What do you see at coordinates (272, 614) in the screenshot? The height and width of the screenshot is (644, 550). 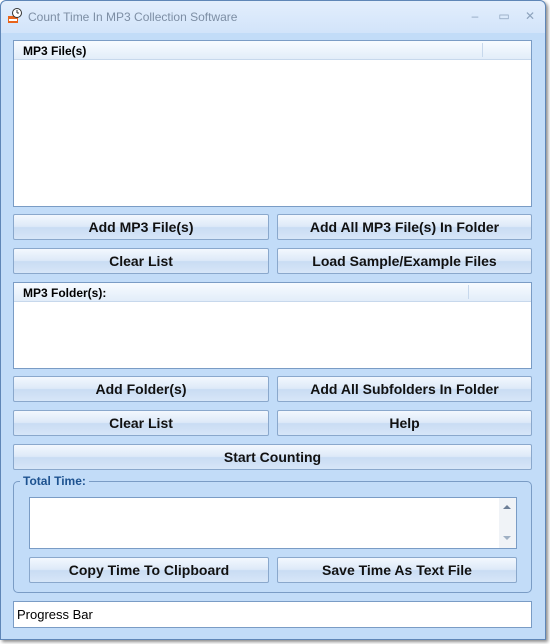 I see `progress-bar: Progress Bar` at bounding box center [272, 614].